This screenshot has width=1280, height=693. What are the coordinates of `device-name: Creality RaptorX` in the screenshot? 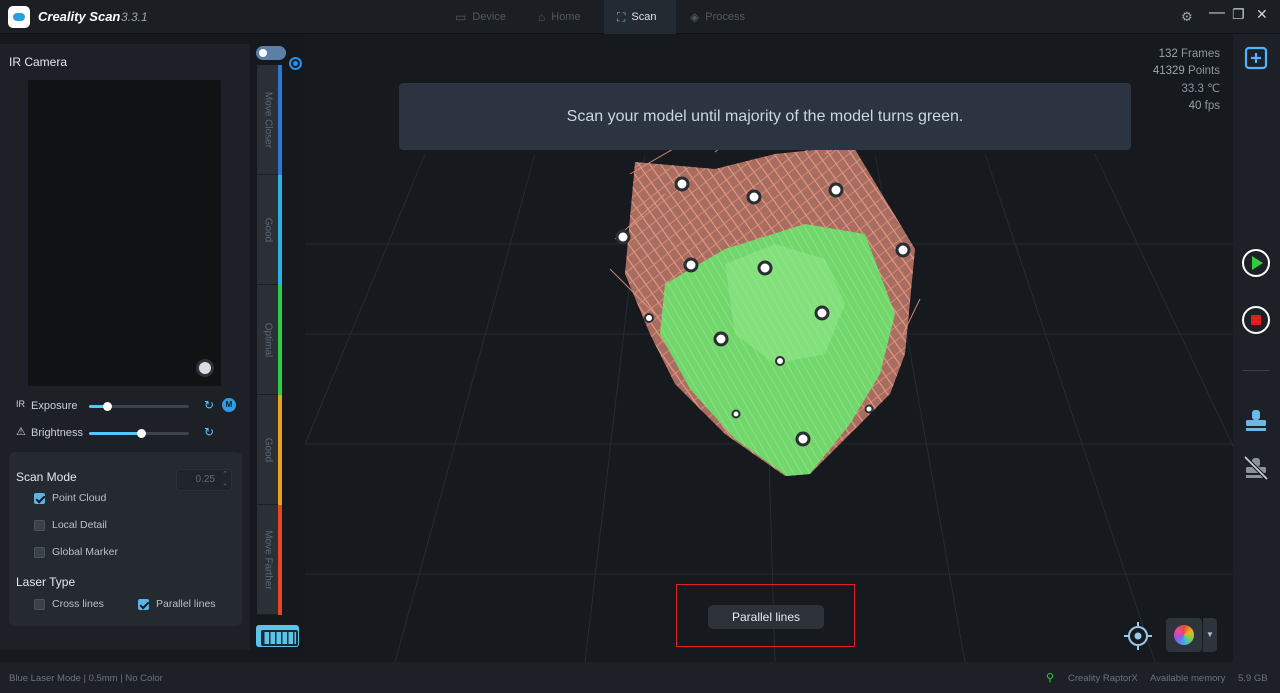 It's located at (1103, 678).